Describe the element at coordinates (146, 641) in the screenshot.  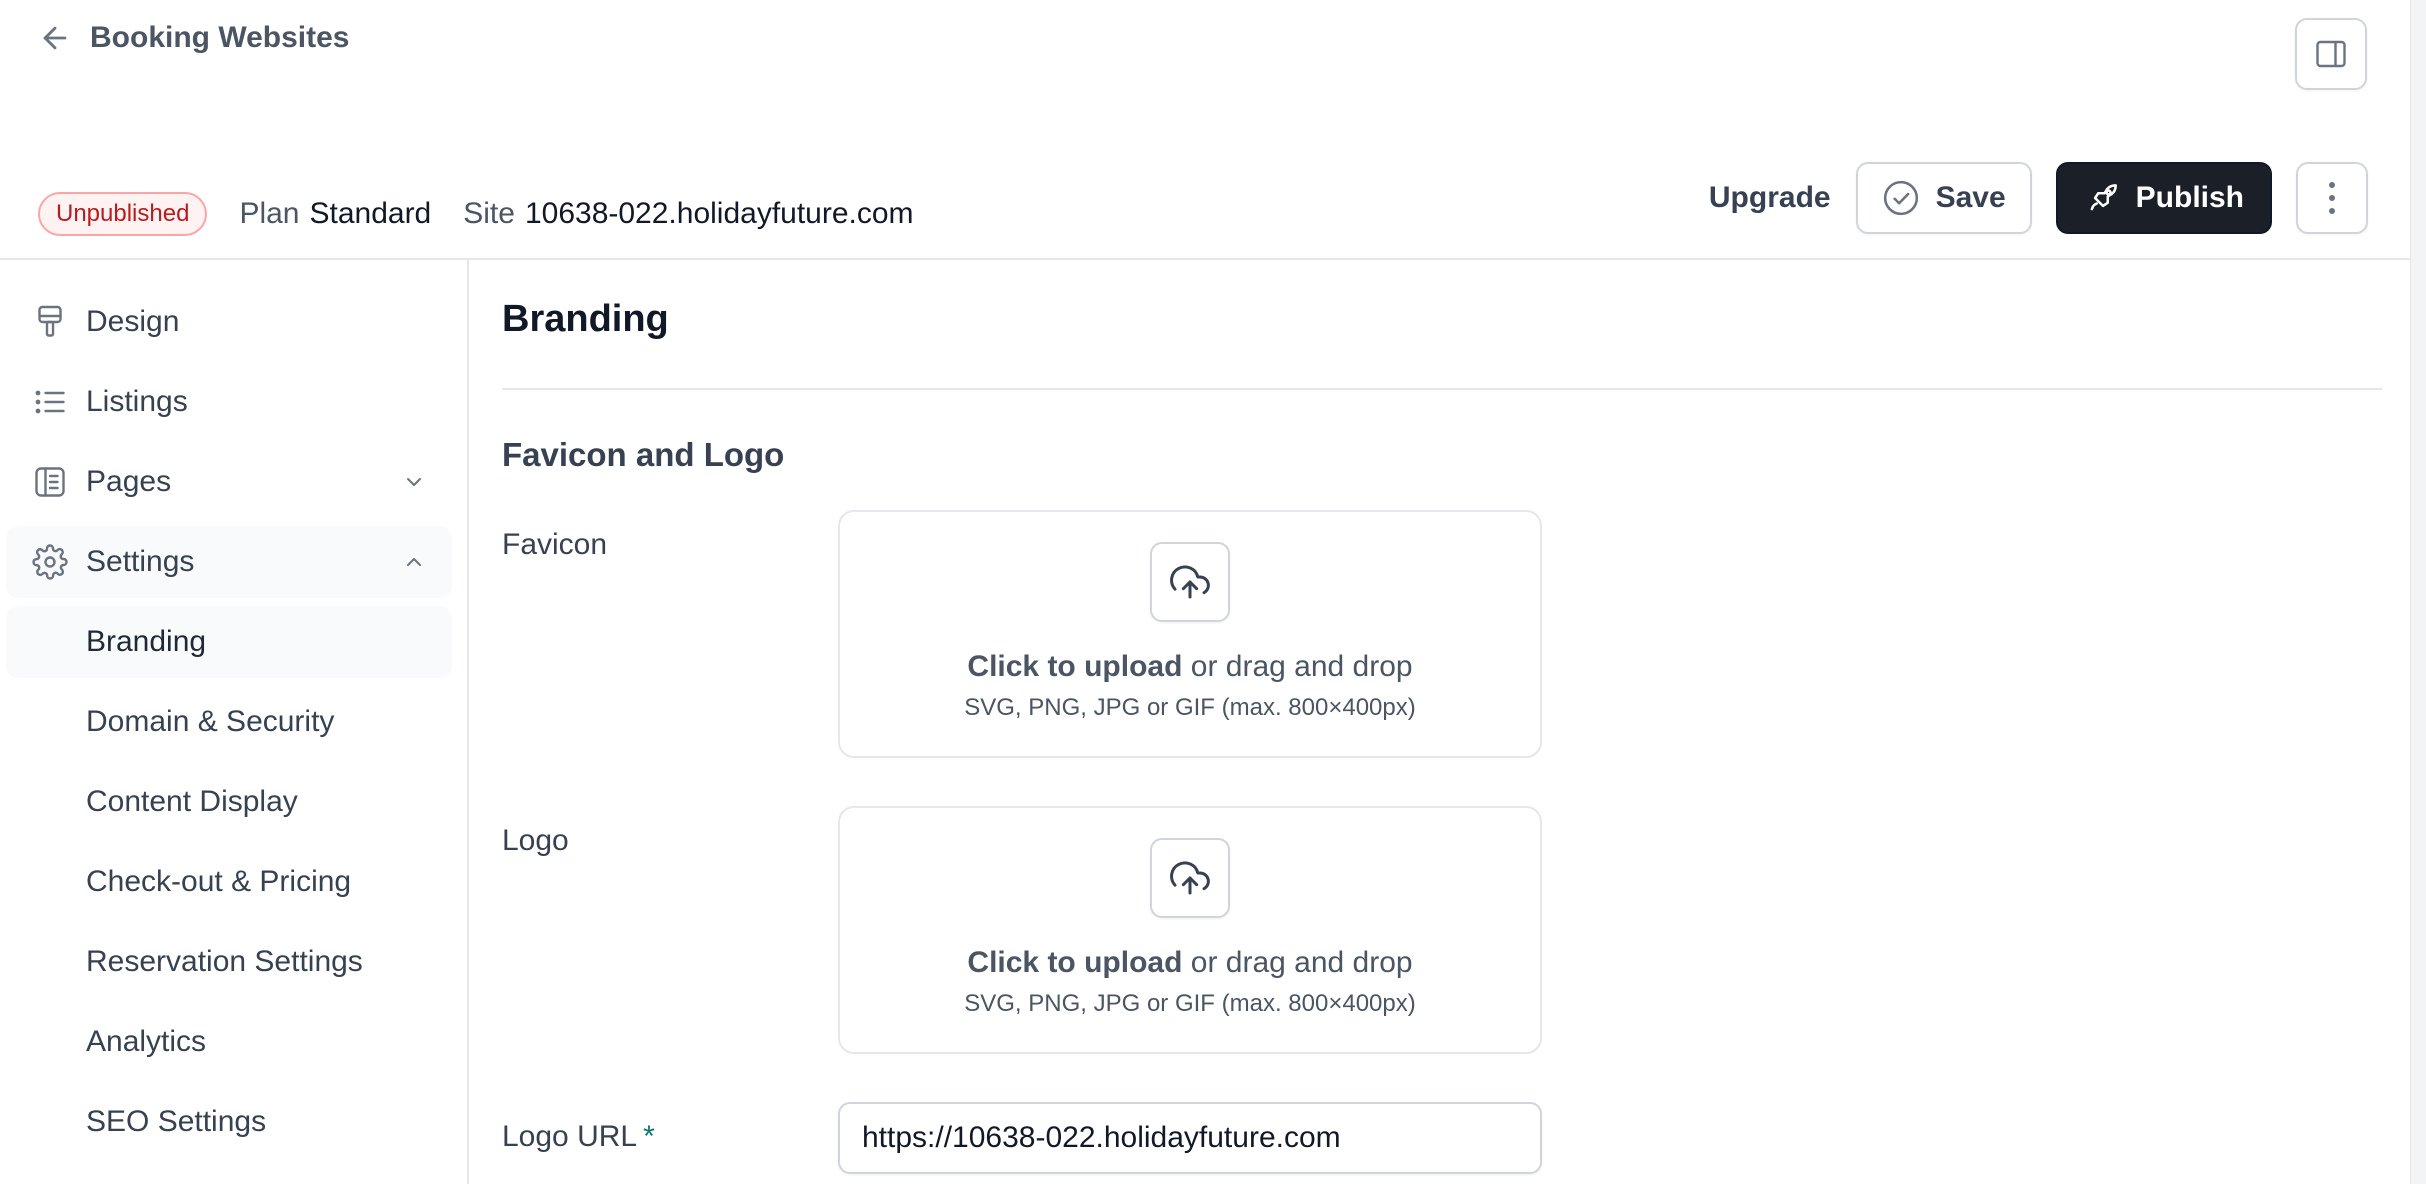
I see `sidebar-subitem-label: Branding` at that location.